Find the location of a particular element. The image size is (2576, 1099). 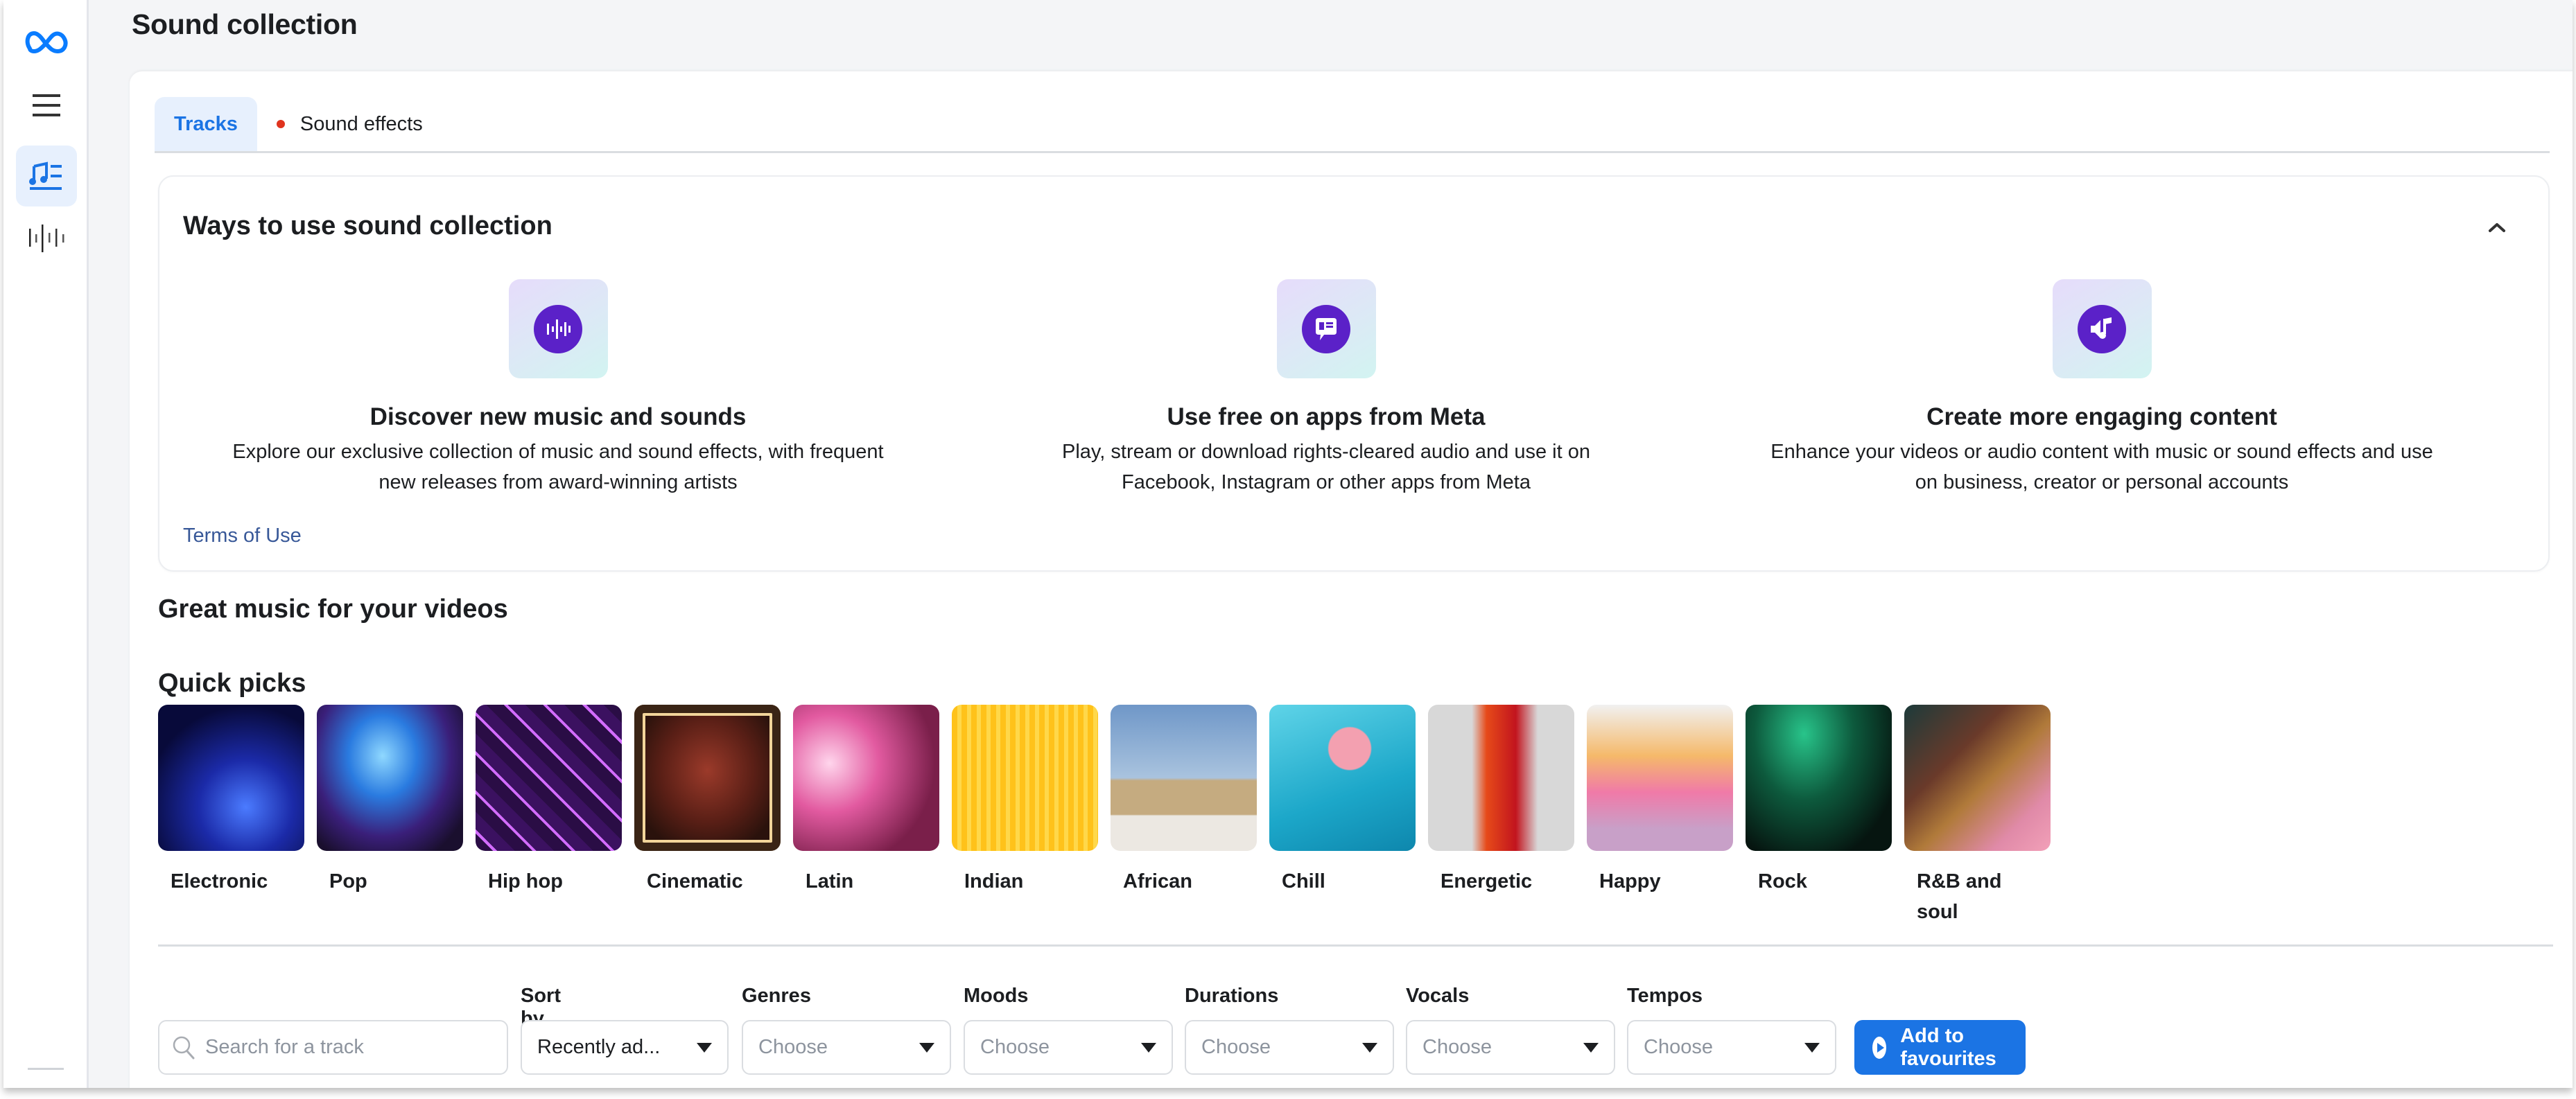

quick-pick-label: Indian is located at coordinates (994, 881).